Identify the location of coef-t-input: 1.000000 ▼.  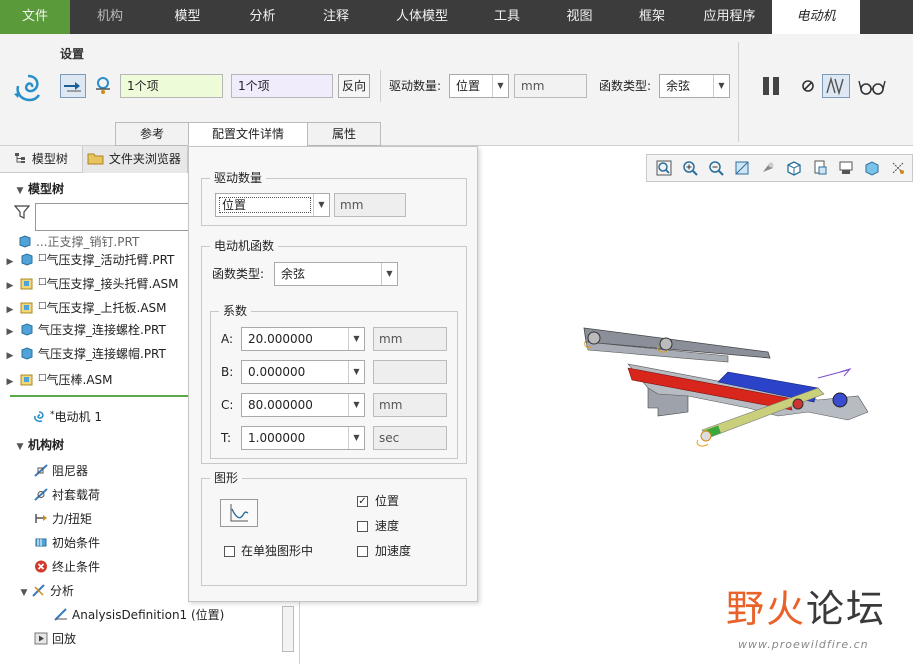
(303, 438).